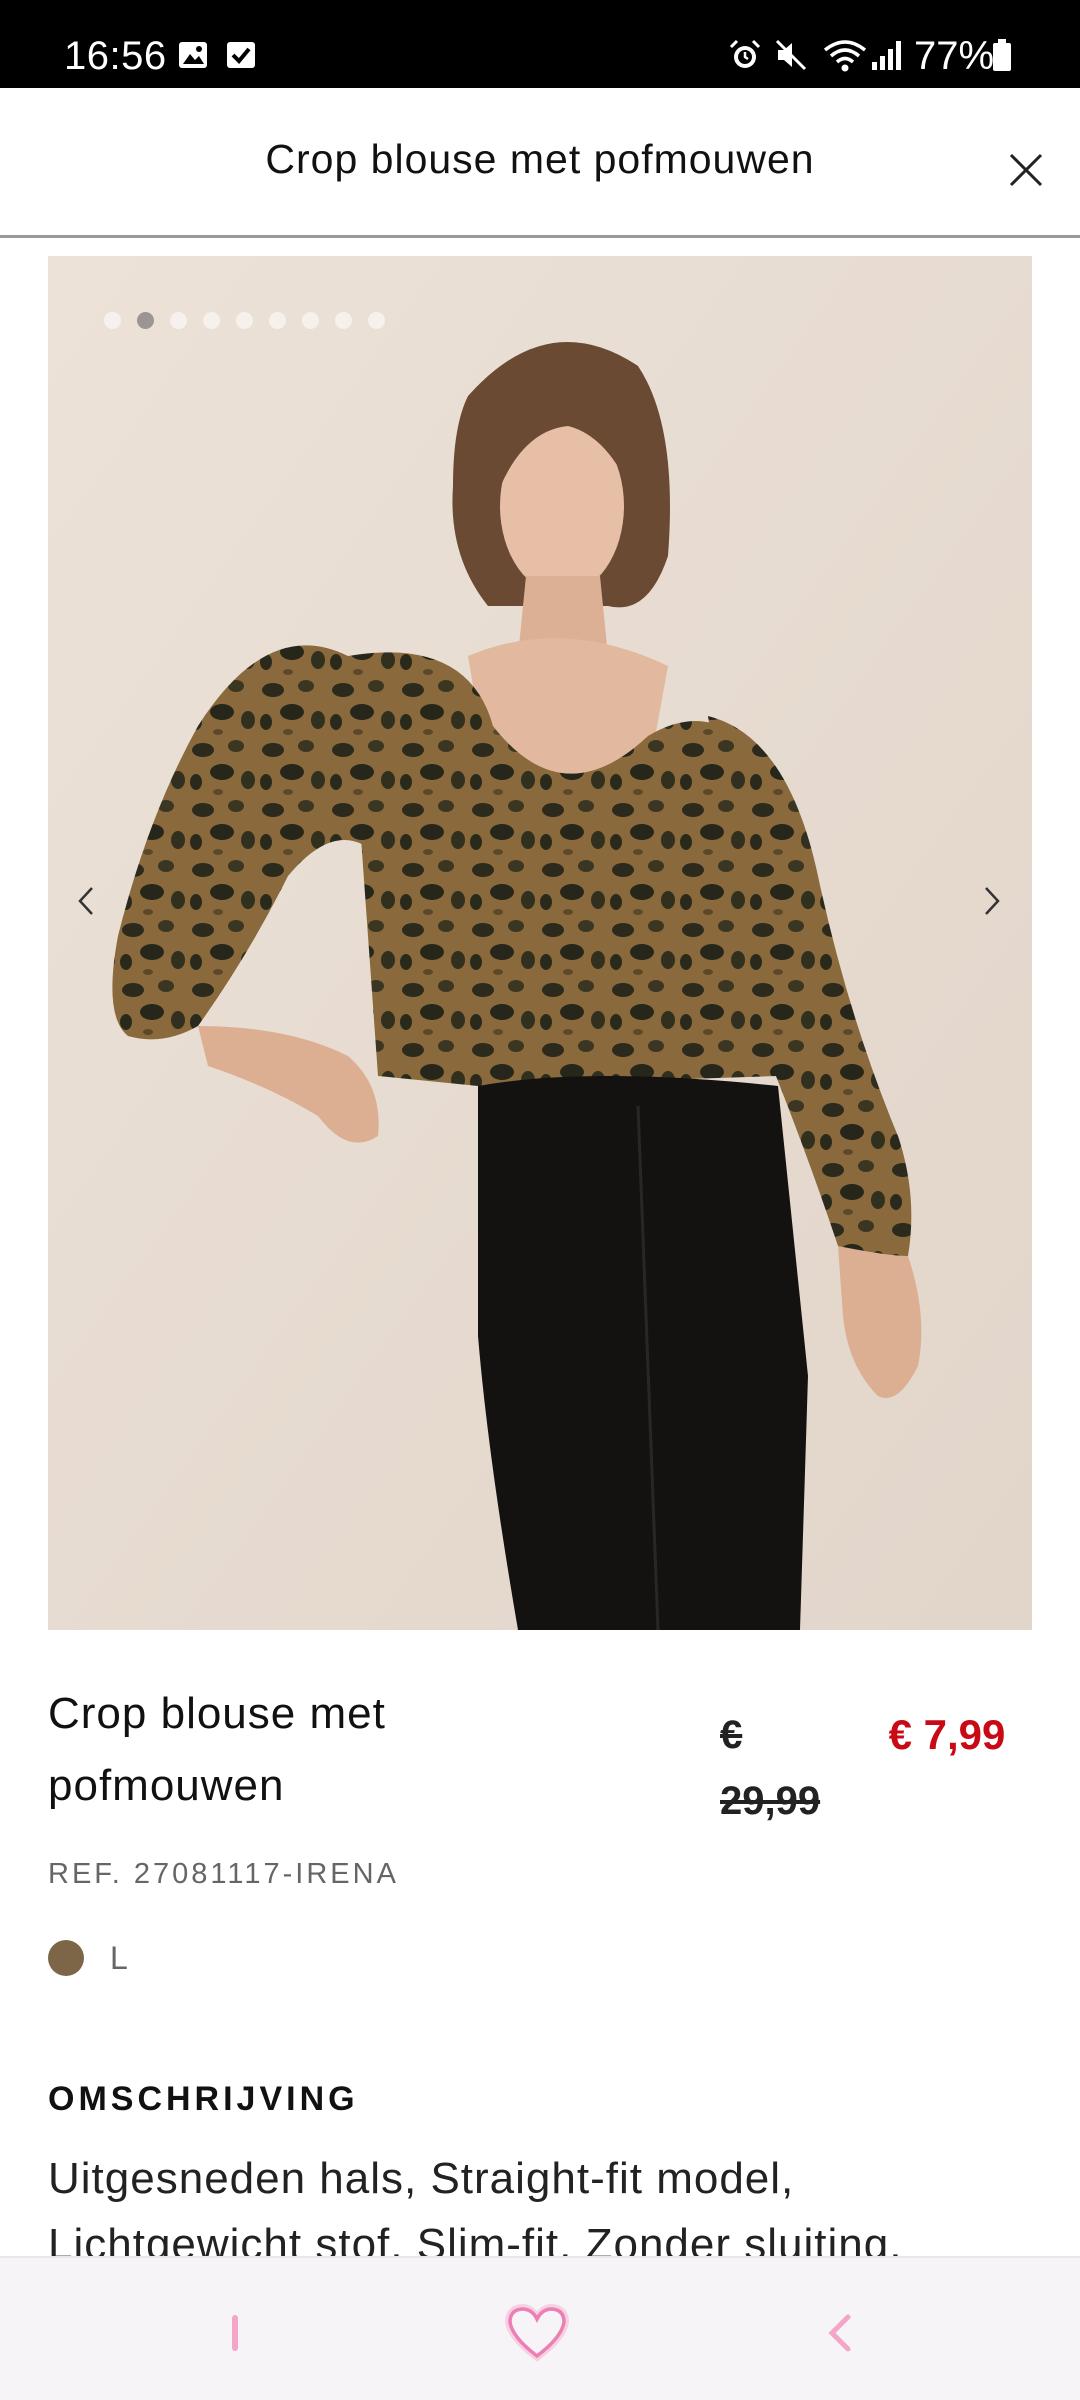 Image resolution: width=1080 pixels, height=2400 pixels. Describe the element at coordinates (193, 55) in the screenshot. I see `image-icon` at that location.